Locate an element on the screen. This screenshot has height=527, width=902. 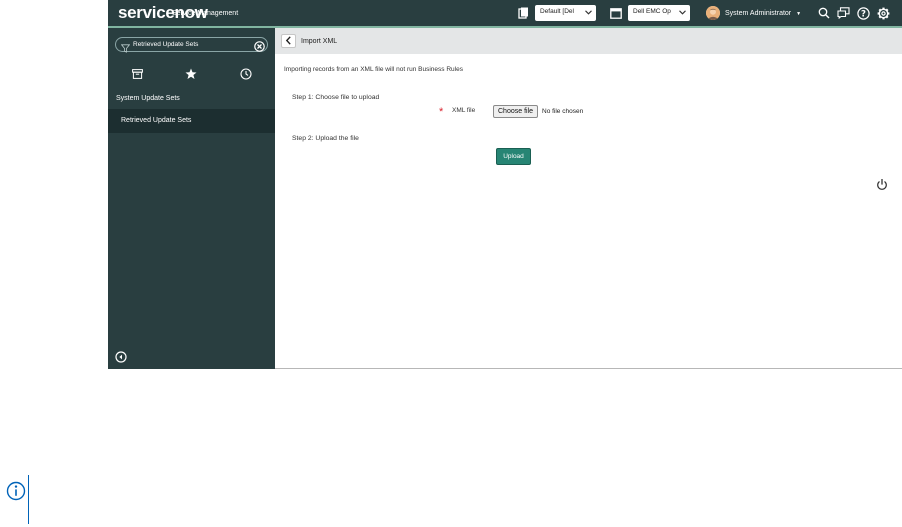
application-select: Dell EMC Op is located at coordinates (659, 13).